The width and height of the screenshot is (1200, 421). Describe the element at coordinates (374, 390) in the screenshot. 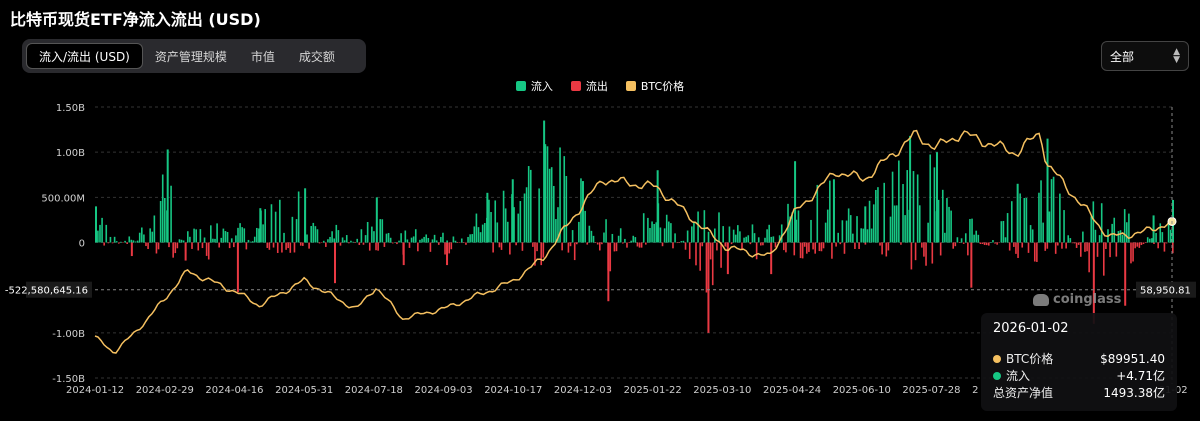

I see `x-tick-label: 2024-07-18` at that location.